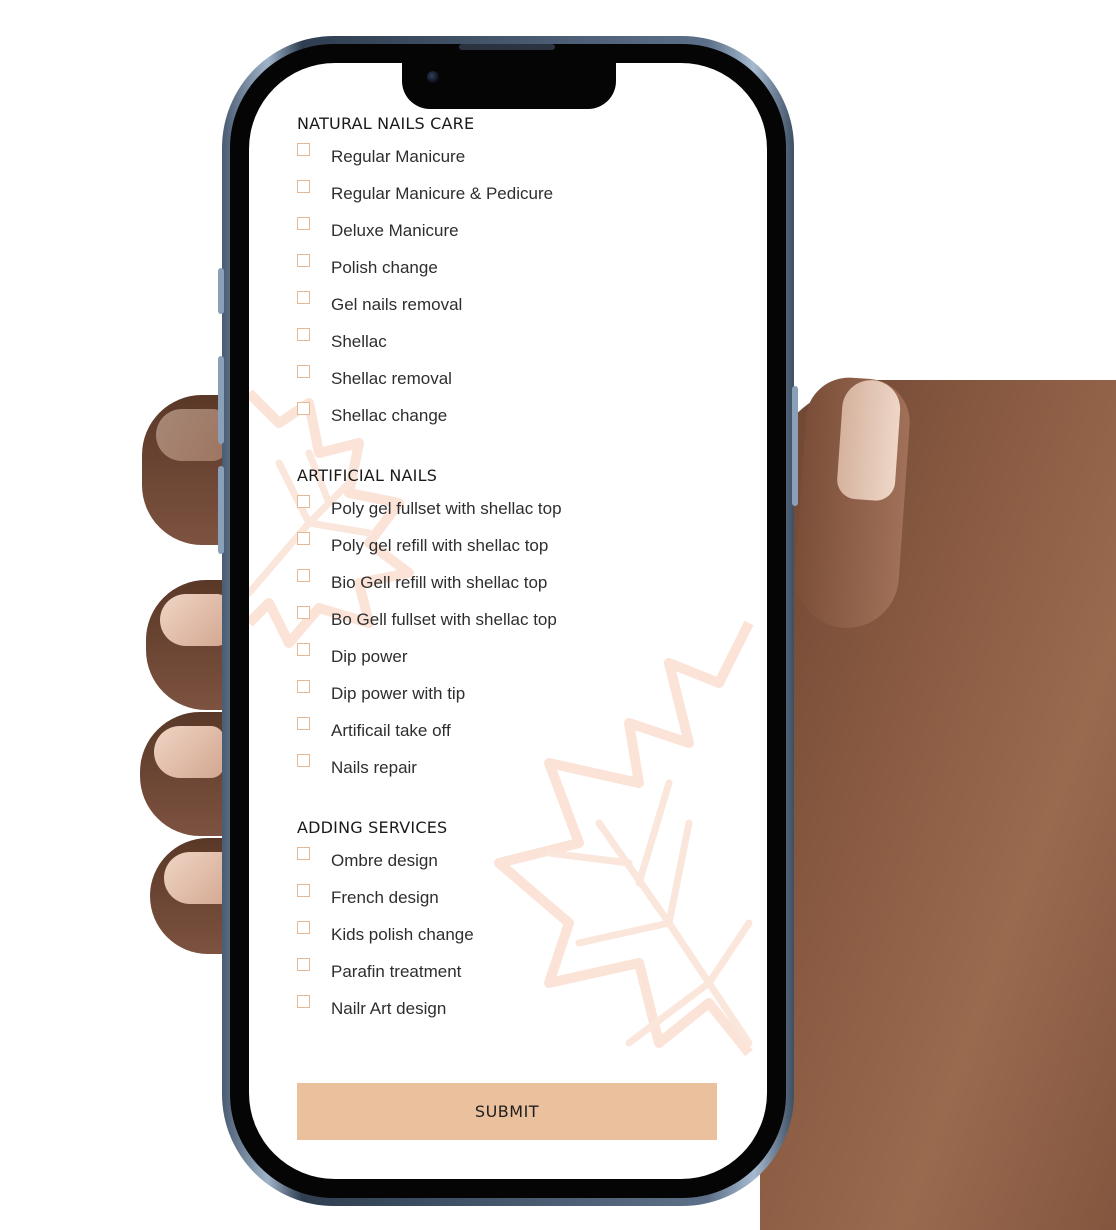 Image resolution: width=1116 pixels, height=1230 pixels. What do you see at coordinates (869, 440) in the screenshot?
I see `thumb-nail` at bounding box center [869, 440].